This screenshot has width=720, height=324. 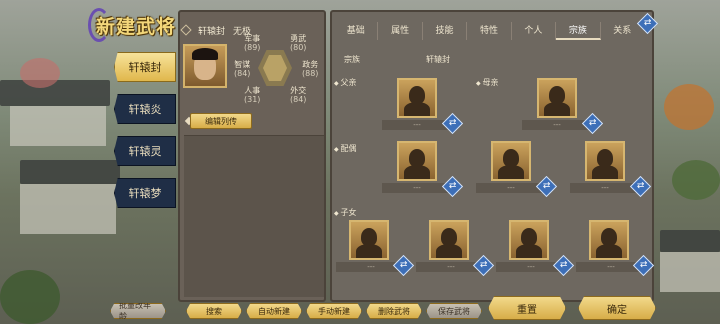 What do you see at coordinates (557, 98) in the screenshot?
I see `mother-slot` at bounding box center [557, 98].